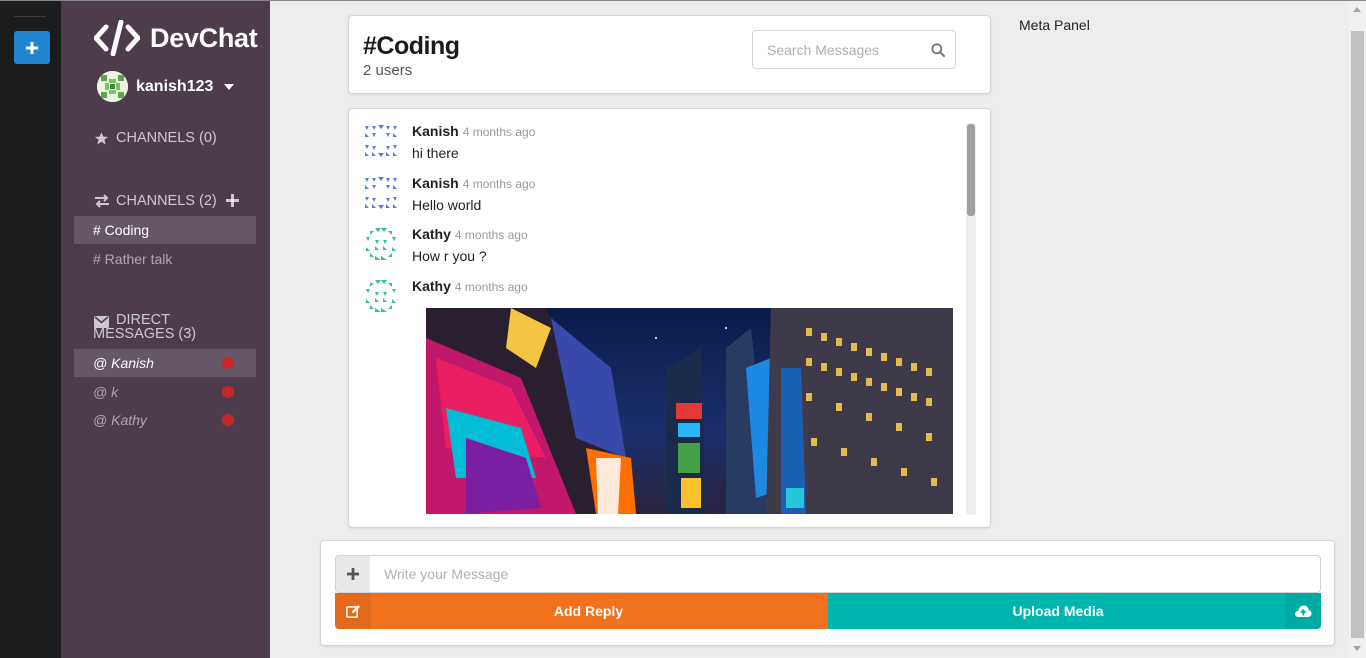  Describe the element at coordinates (229, 86) in the screenshot. I see `chevron-down-icon` at that location.